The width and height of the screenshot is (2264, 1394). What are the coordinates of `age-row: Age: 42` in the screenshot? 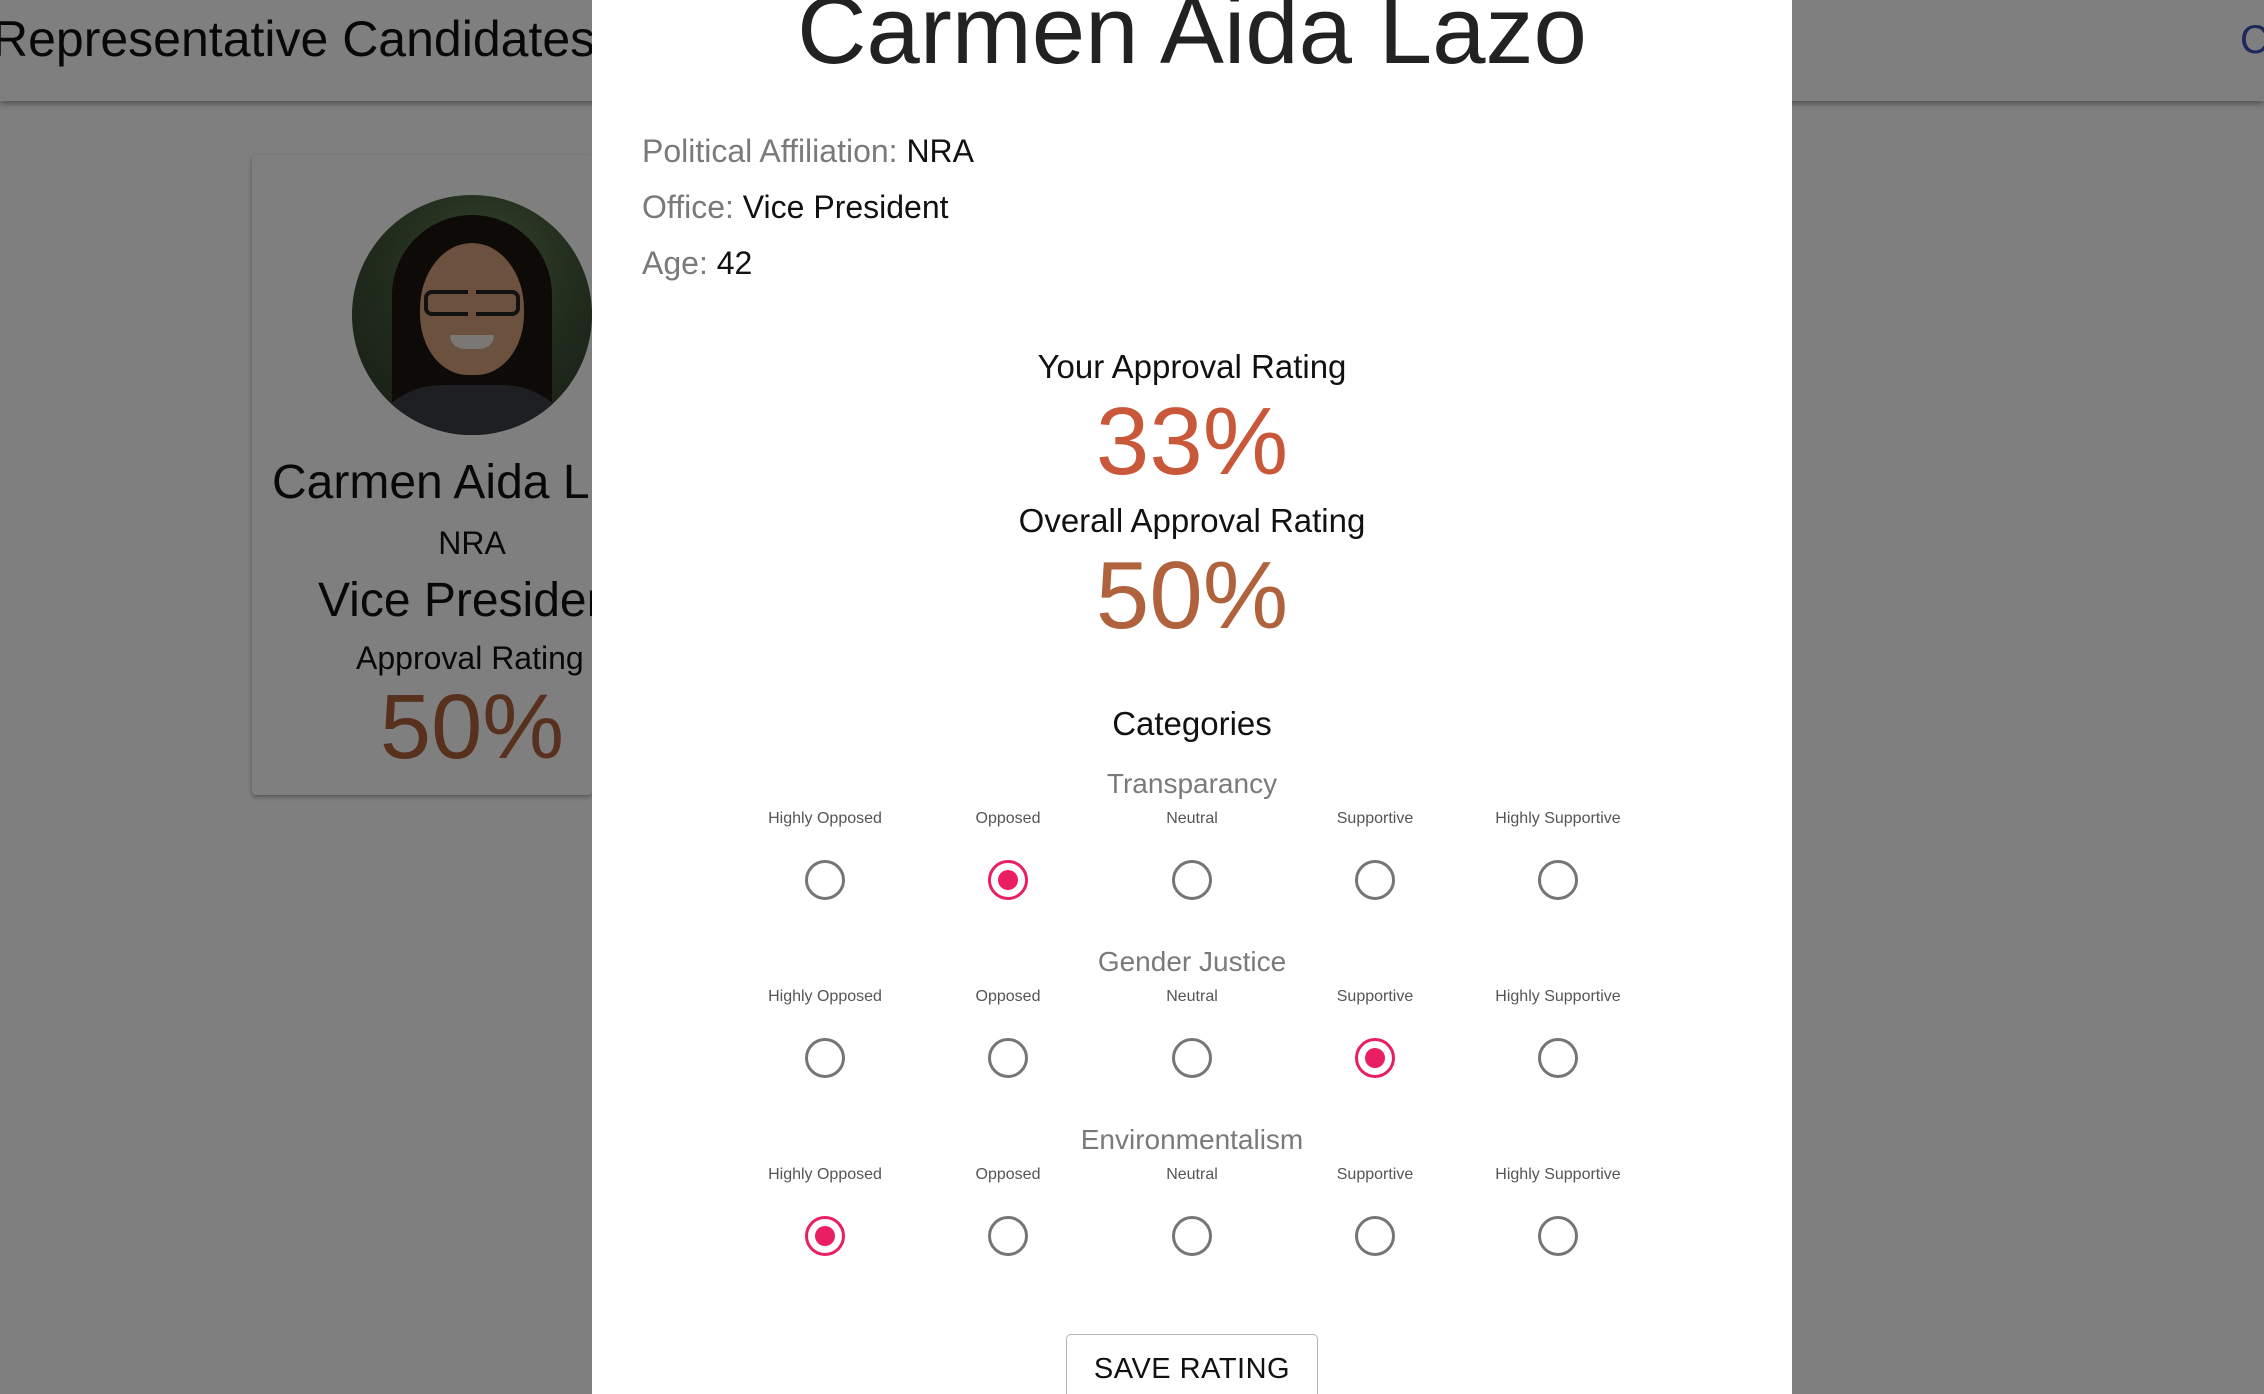 It's located at (697, 263).